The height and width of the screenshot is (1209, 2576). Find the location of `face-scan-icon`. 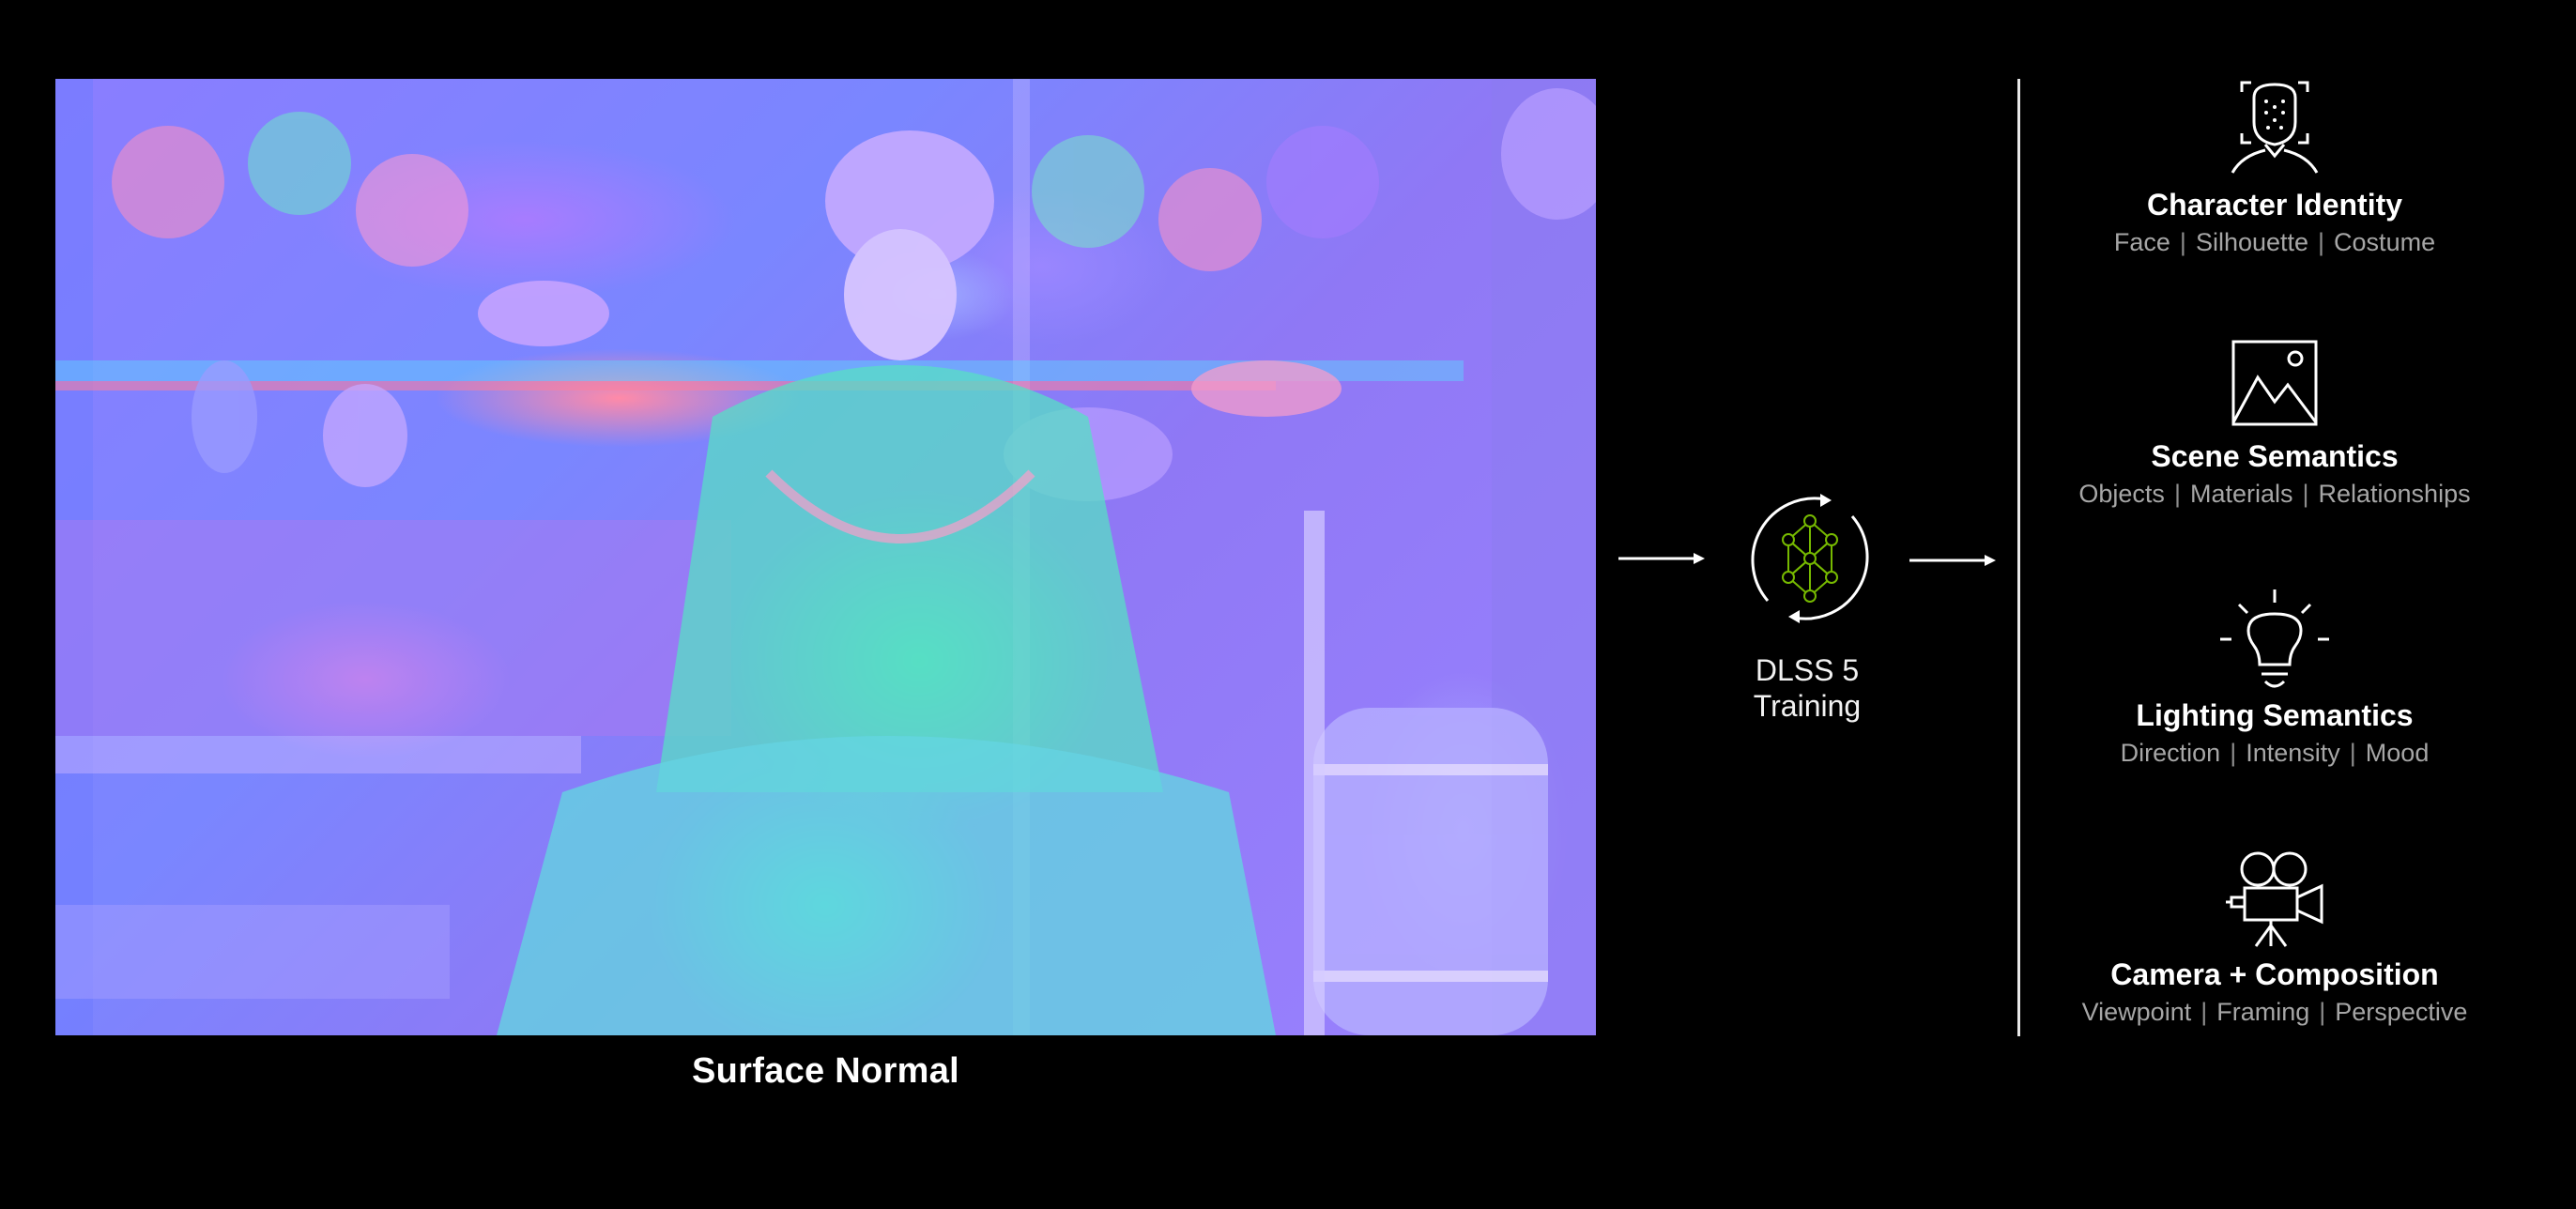

face-scan-icon is located at coordinates (2275, 128).